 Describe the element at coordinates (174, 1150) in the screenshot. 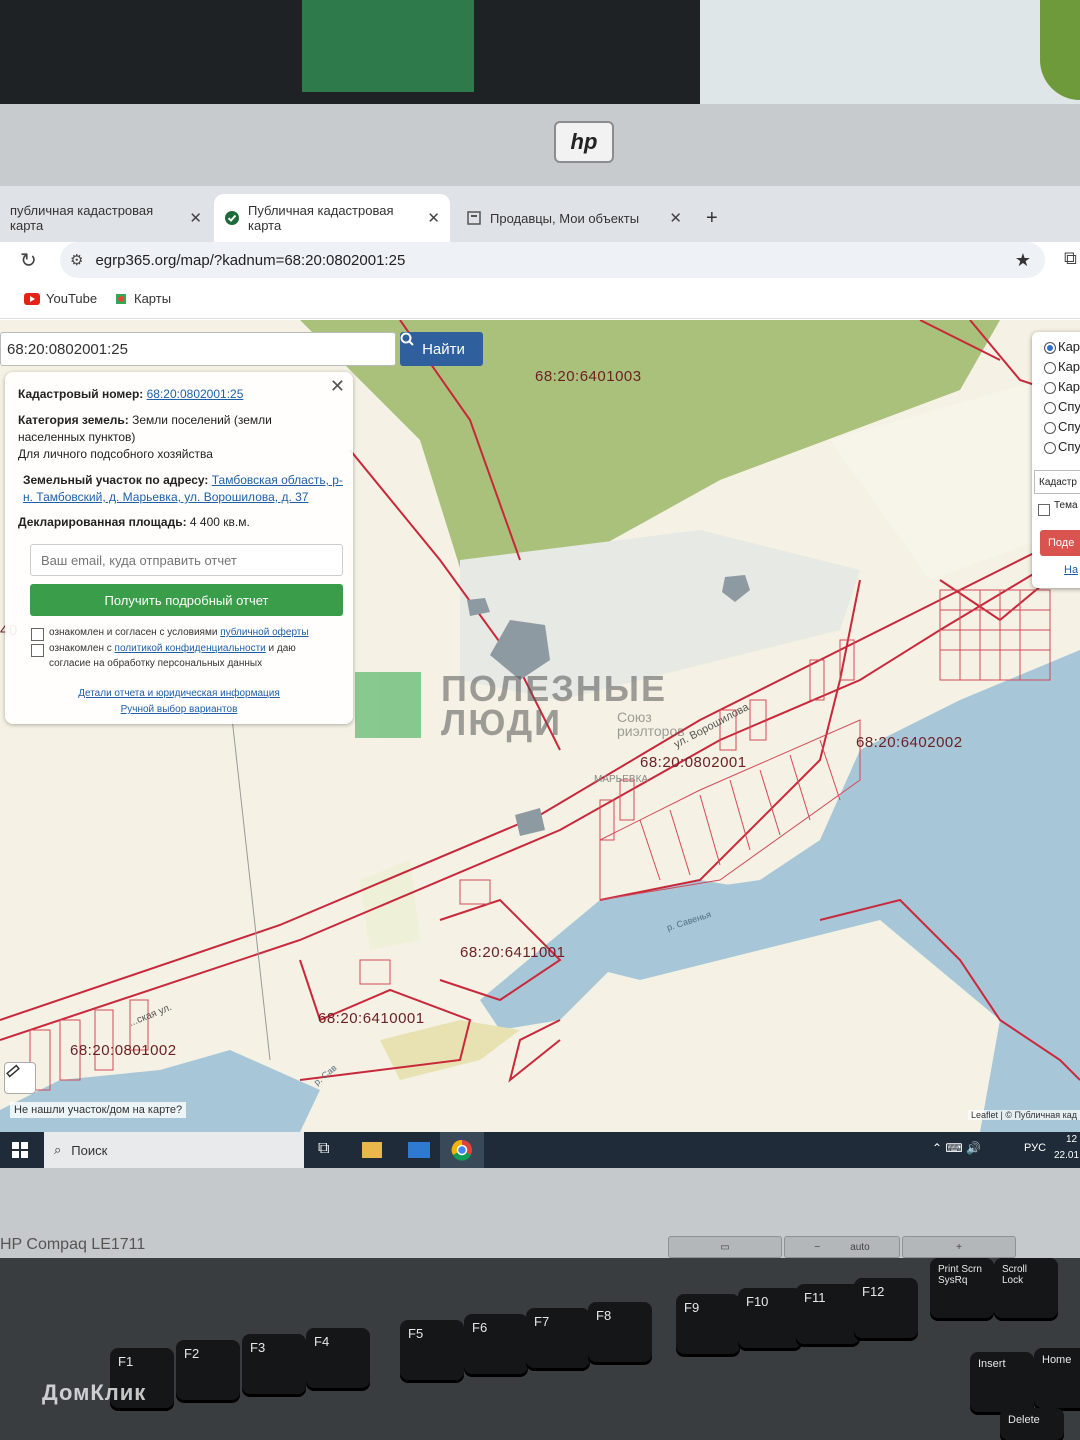

I see `taskbar-search: ⌕ Поиск` at that location.